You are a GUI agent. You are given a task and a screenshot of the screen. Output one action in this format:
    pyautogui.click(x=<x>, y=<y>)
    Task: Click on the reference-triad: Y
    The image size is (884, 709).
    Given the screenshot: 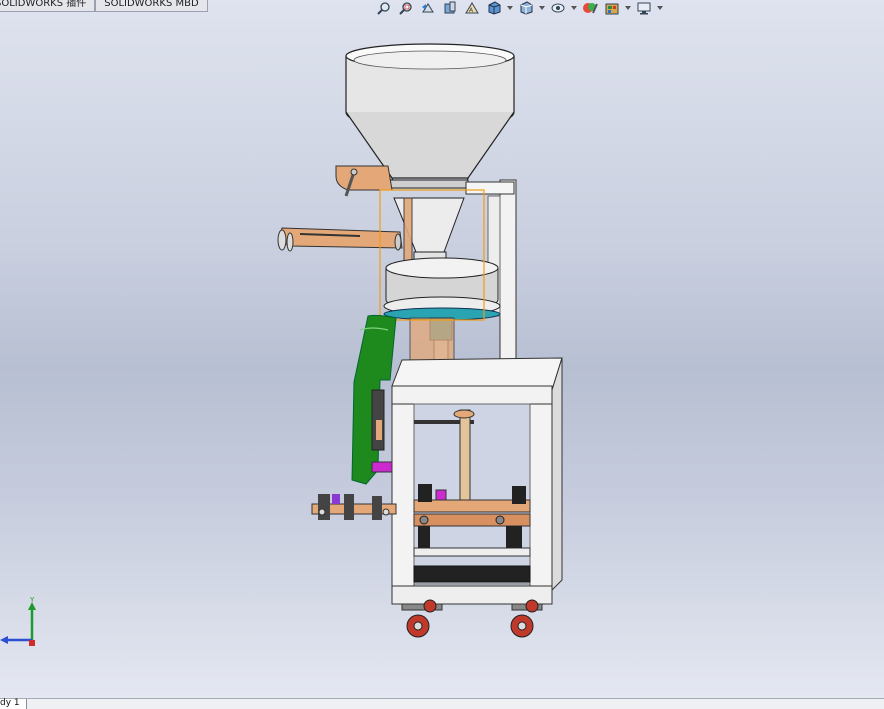 What is the action you would take?
    pyautogui.click(x=18, y=621)
    